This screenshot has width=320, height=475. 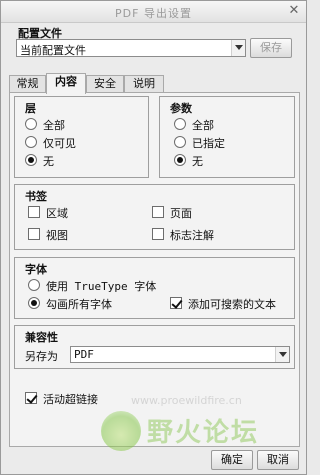 What do you see at coordinates (271, 48) in the screenshot?
I see `save-button: 保存` at bounding box center [271, 48].